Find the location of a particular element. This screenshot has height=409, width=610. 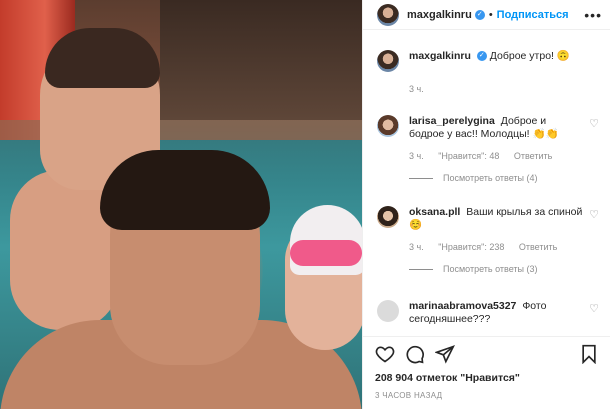

left-child-hair is located at coordinates (102, 58).